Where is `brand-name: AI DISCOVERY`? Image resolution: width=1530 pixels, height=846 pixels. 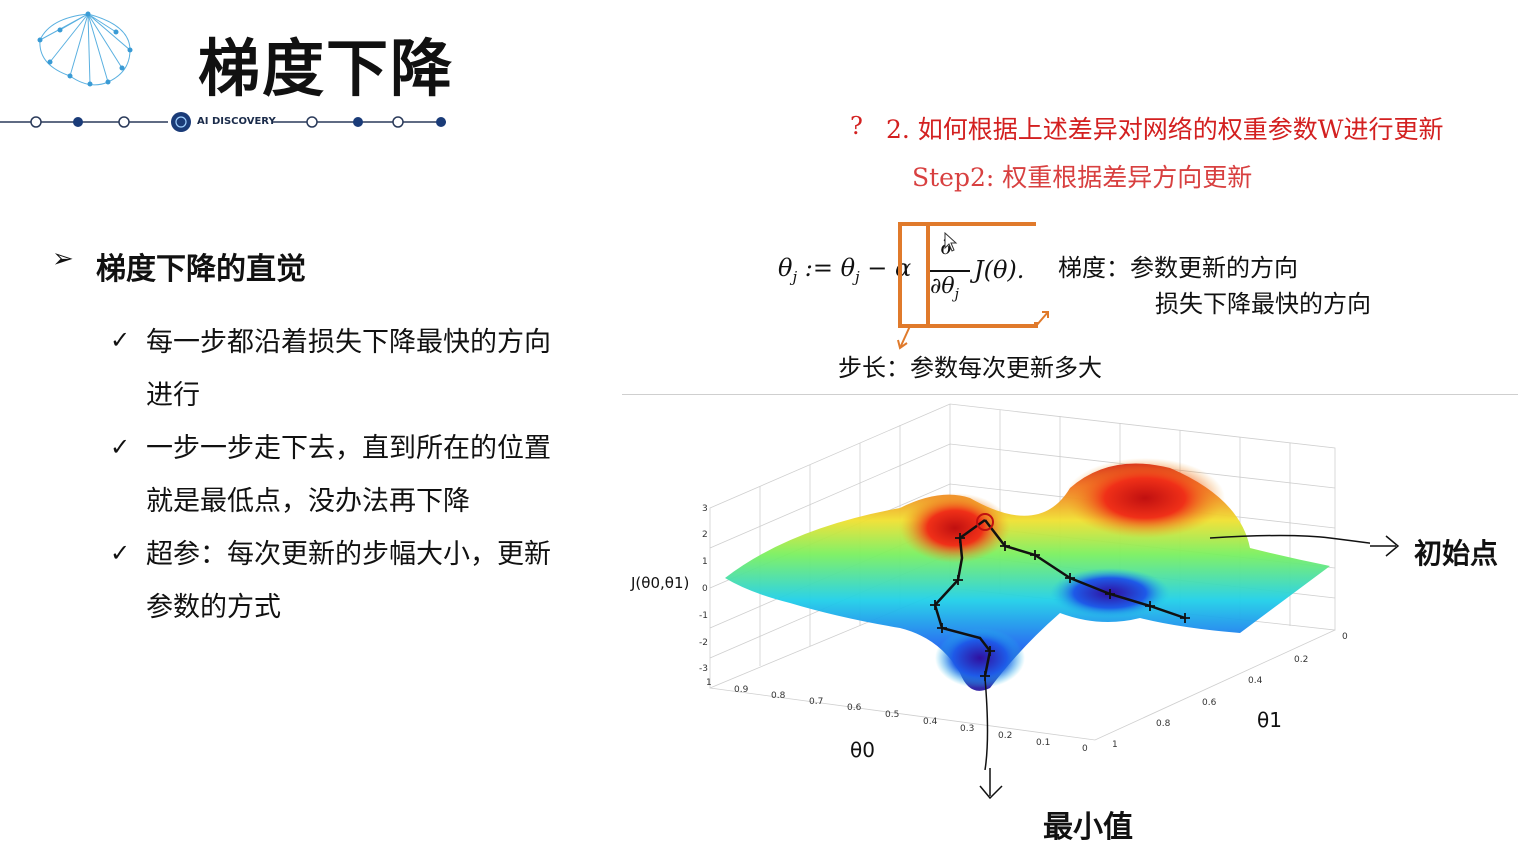 brand-name: AI DISCOVERY is located at coordinates (236, 121).